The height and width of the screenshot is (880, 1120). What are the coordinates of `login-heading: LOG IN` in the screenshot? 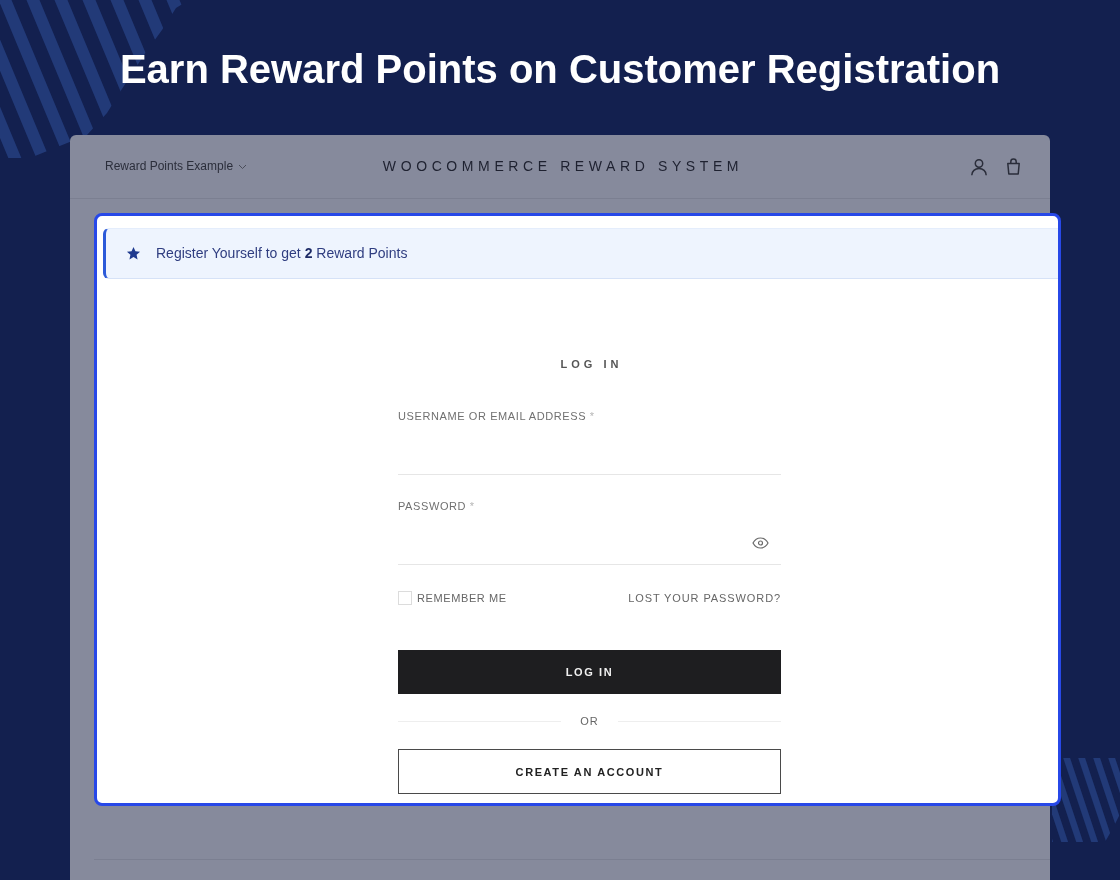 It's located at (591, 364).